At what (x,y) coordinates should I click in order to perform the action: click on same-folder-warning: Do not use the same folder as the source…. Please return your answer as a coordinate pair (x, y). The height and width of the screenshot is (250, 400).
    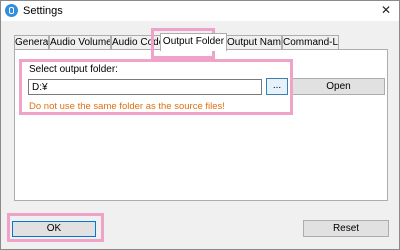
    Looking at the image, I should click on (127, 106).